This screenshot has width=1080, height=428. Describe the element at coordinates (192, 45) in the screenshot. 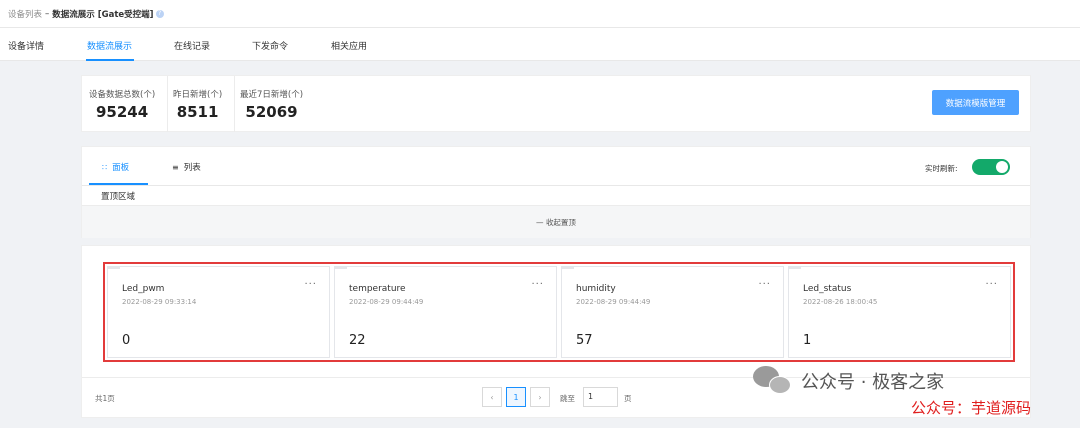

I see `tab-online-records: 在线记录` at that location.